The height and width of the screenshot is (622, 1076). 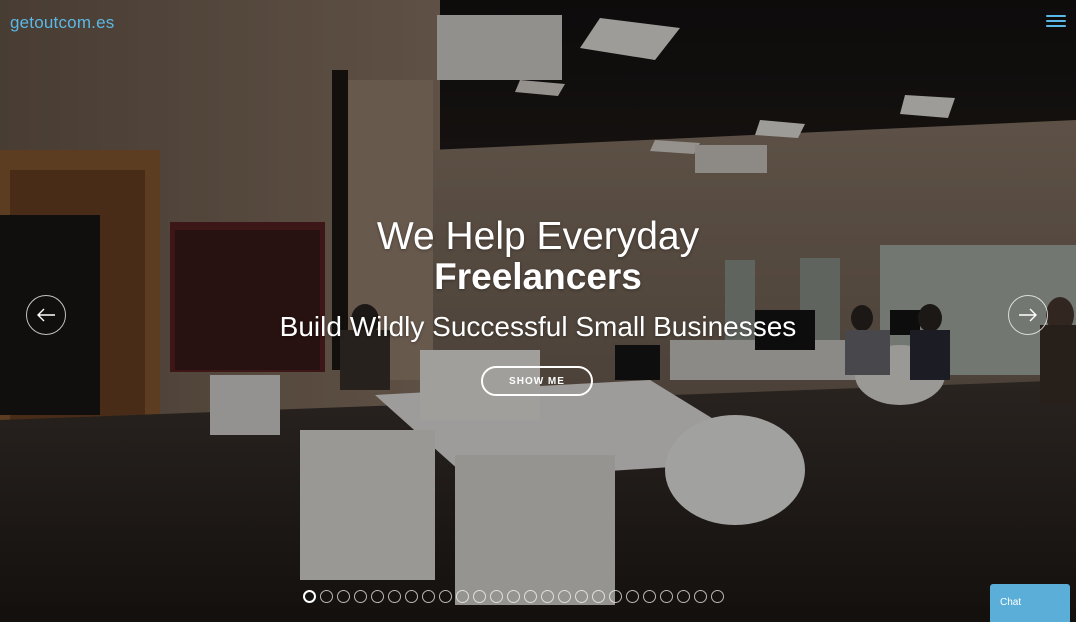 I want to click on chat-label: Chat, so click(x=1011, y=602).